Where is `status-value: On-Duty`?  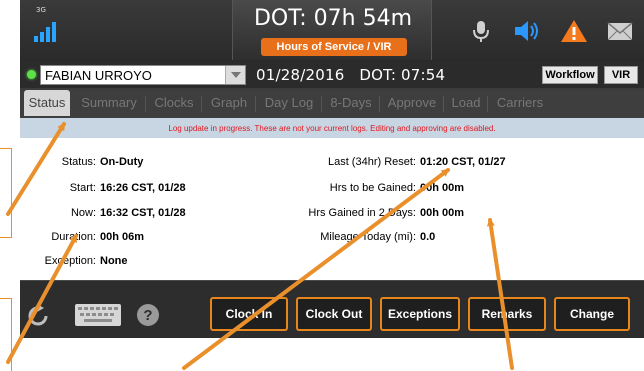 status-value: On-Duty is located at coordinates (122, 162).